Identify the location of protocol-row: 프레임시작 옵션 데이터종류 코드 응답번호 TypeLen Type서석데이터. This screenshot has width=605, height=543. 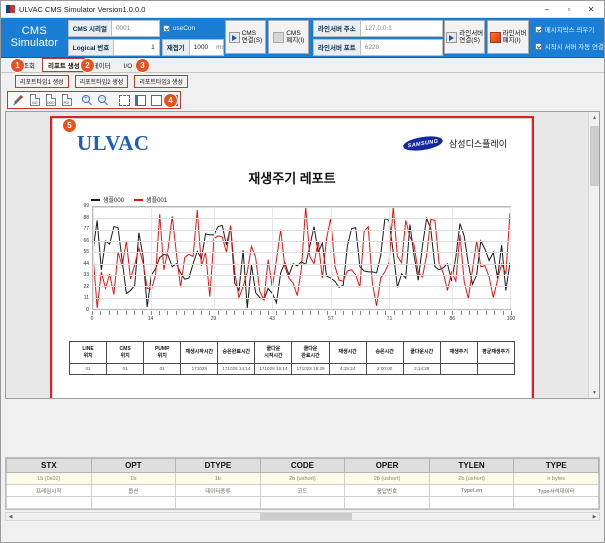
(302, 490).